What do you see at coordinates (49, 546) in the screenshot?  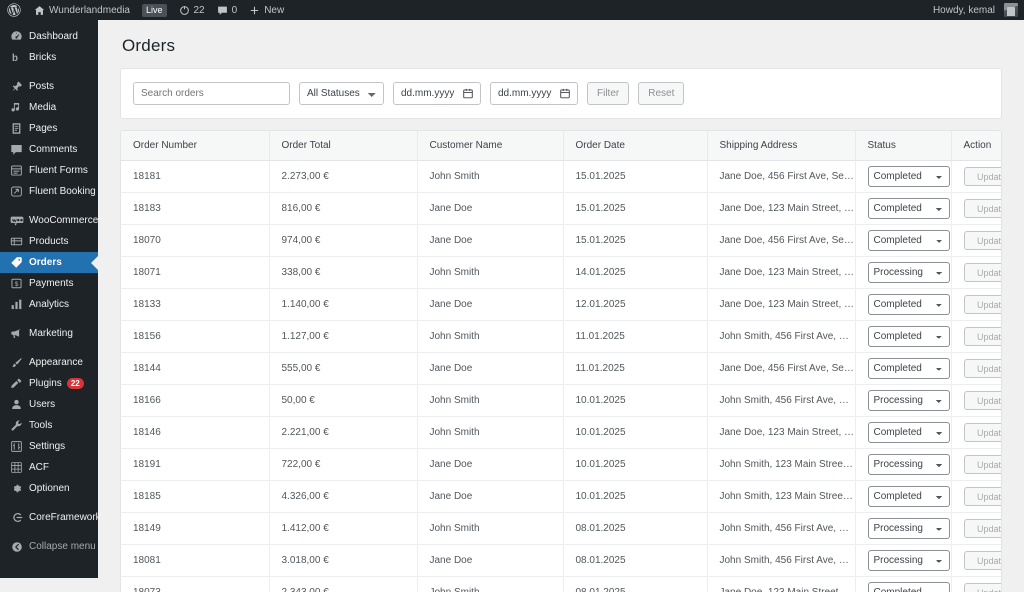 I see `collapse-menu-button: Collapse menu` at bounding box center [49, 546].